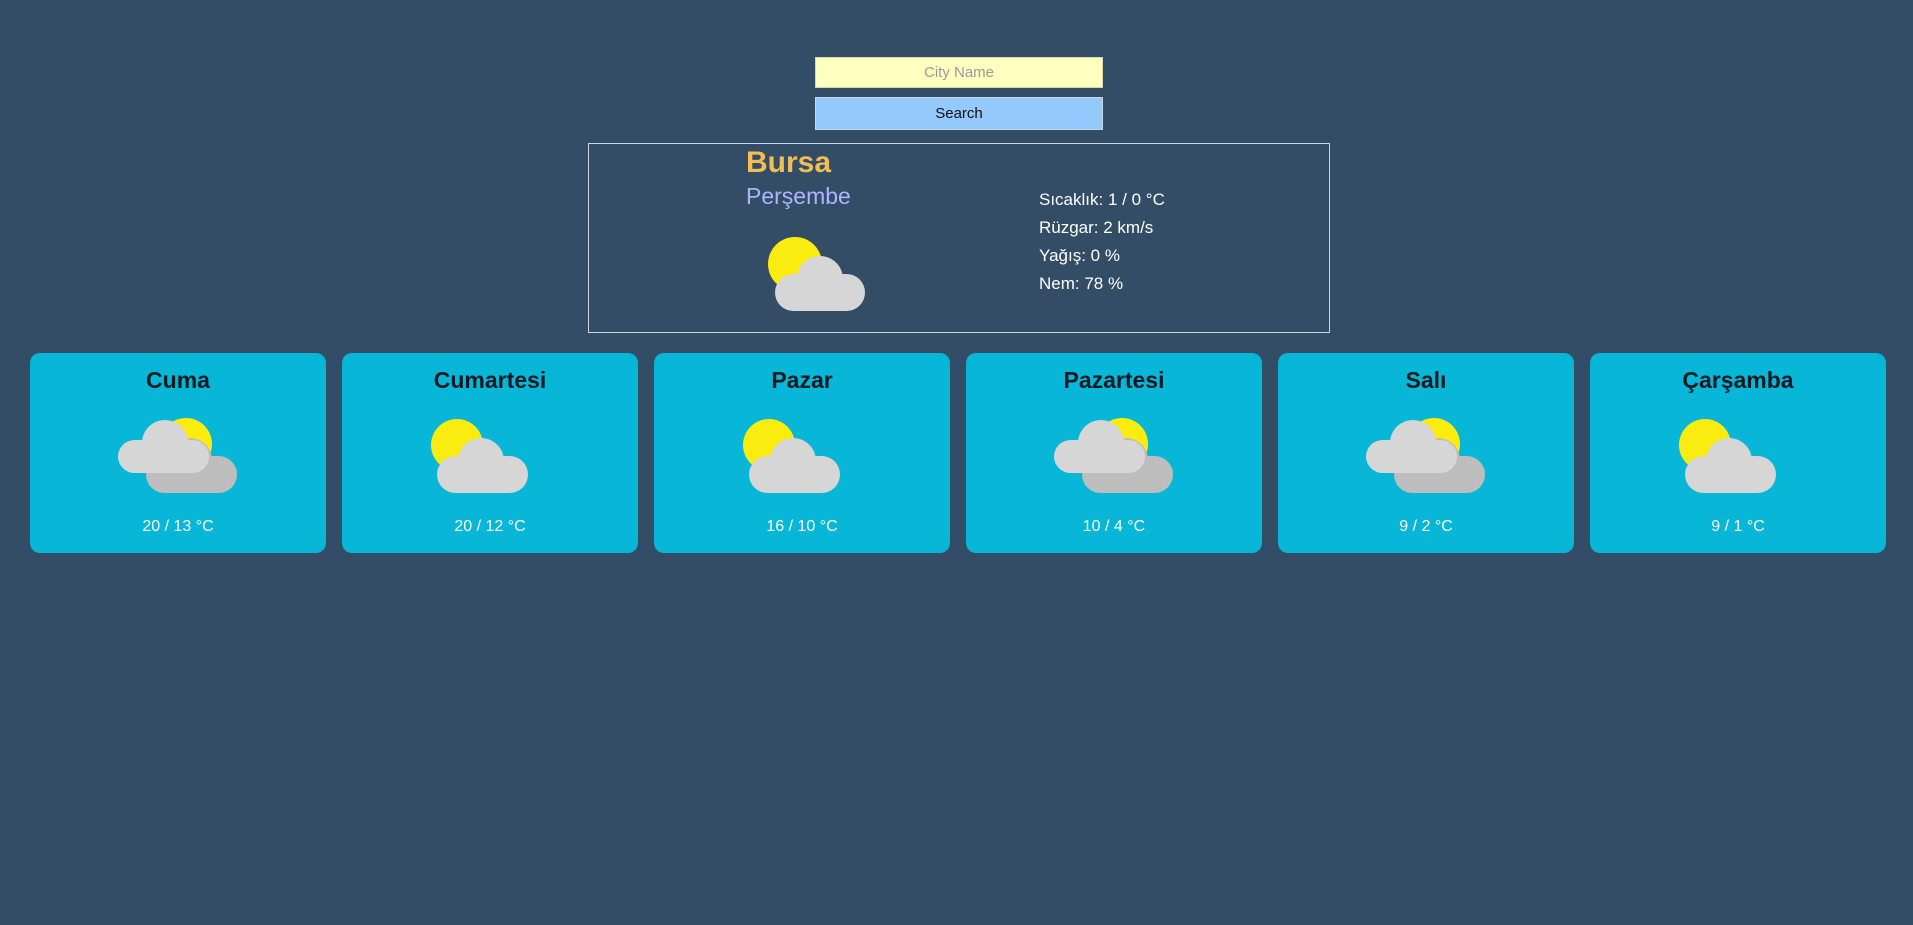 Image resolution: width=1913 pixels, height=925 pixels. Describe the element at coordinates (1114, 380) in the screenshot. I see `forecast-day: Pazartesi` at that location.